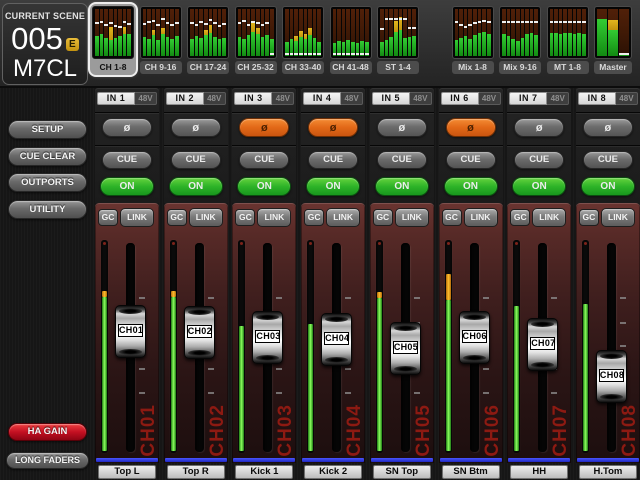 The width and height of the screenshot is (640, 480). What do you see at coordinates (256, 39) in the screenshot?
I see `meter-bridge-tab: CH 25-32` at bounding box center [256, 39].